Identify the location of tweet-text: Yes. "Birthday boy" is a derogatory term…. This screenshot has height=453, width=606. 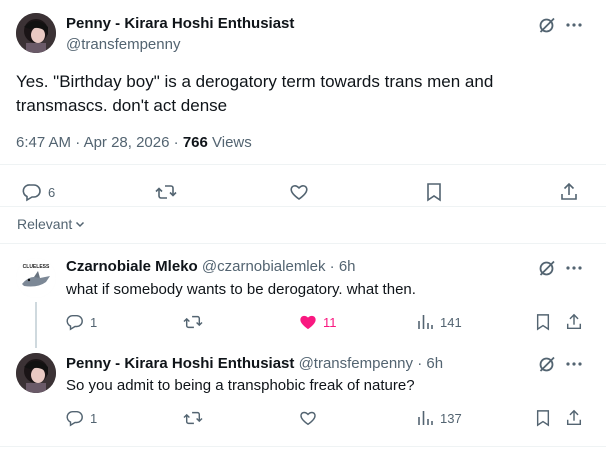
(254, 94).